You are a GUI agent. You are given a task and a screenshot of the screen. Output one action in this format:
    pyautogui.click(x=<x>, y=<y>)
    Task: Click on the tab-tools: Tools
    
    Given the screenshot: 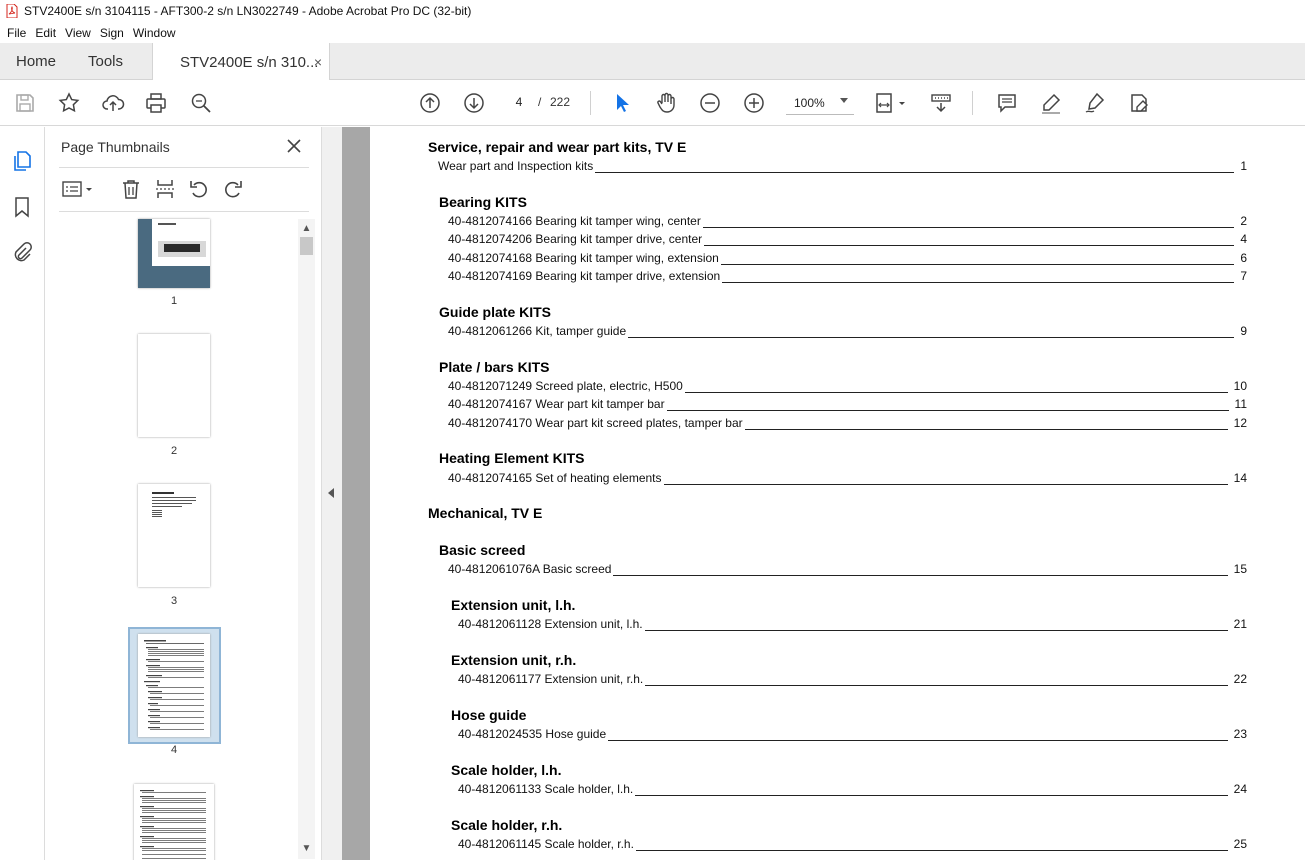 What is the action you would take?
    pyautogui.click(x=105, y=61)
    